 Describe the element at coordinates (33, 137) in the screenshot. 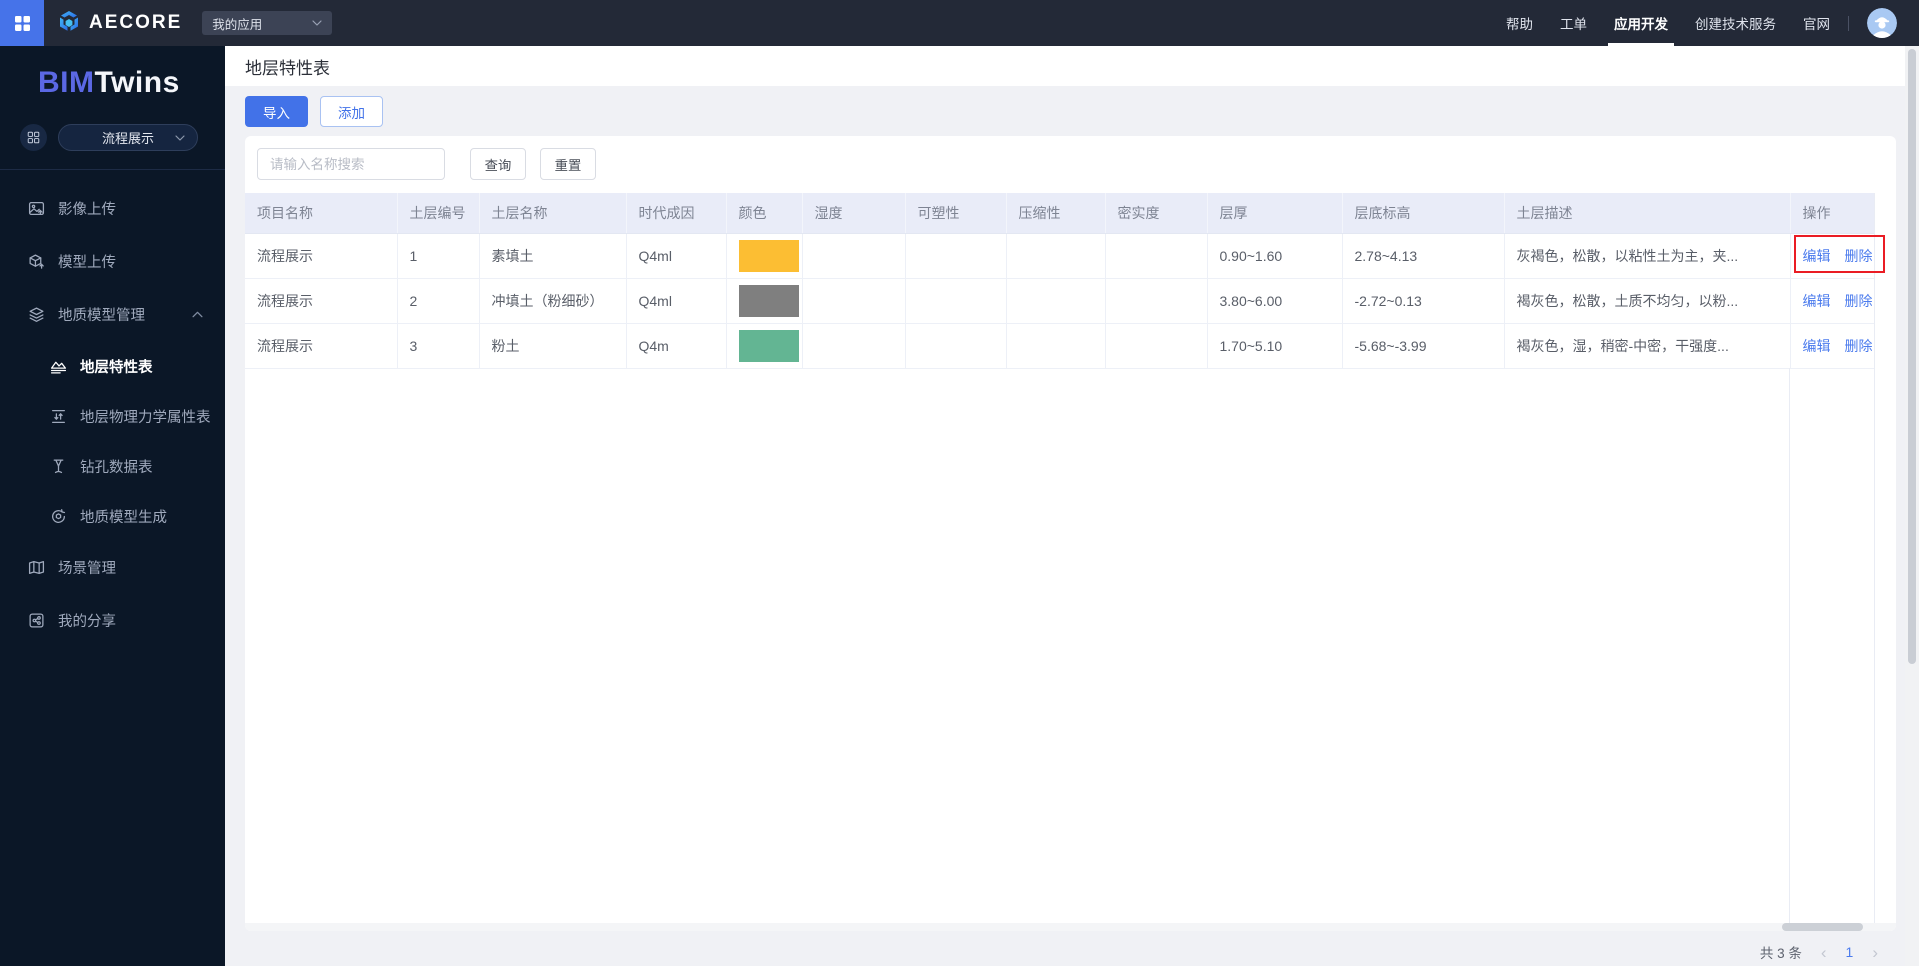

I see `apps-grid-button` at that location.